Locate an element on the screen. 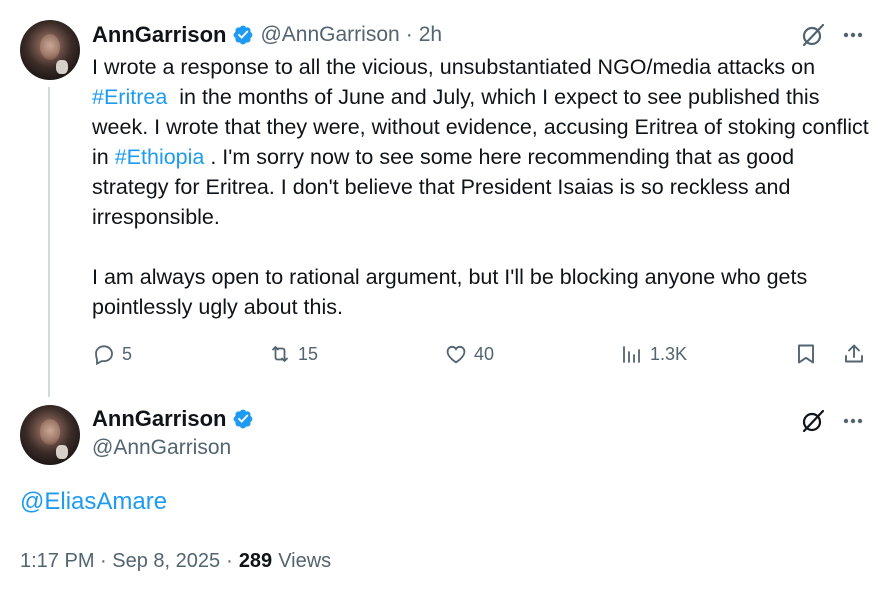  reply-count: 5 is located at coordinates (127, 353).